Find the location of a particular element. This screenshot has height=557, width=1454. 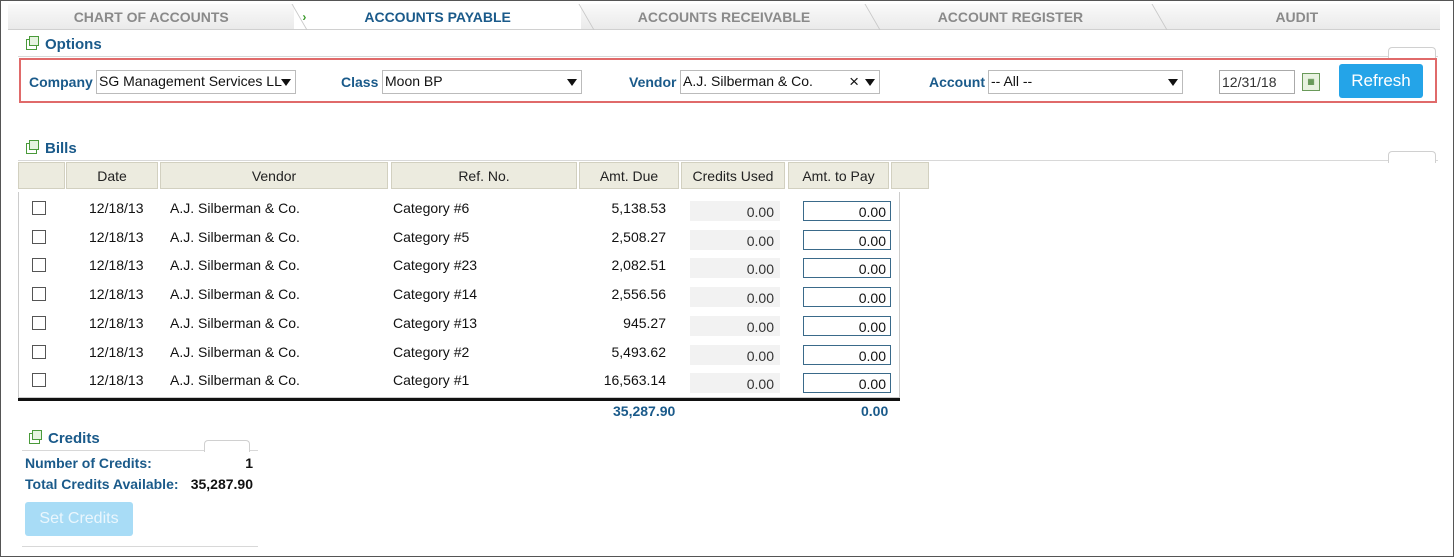

tab-label: AUDIT is located at coordinates (1297, 16).